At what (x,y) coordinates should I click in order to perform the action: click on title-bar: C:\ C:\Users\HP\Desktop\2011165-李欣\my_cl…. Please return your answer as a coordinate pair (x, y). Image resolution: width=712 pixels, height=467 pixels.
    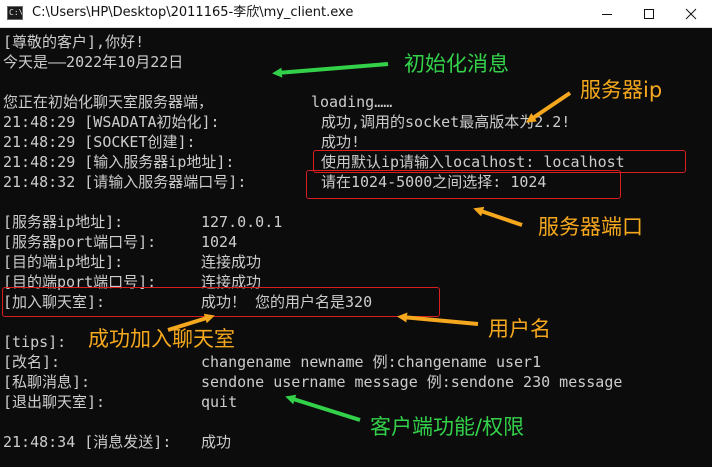
    Looking at the image, I should click on (356, 14).